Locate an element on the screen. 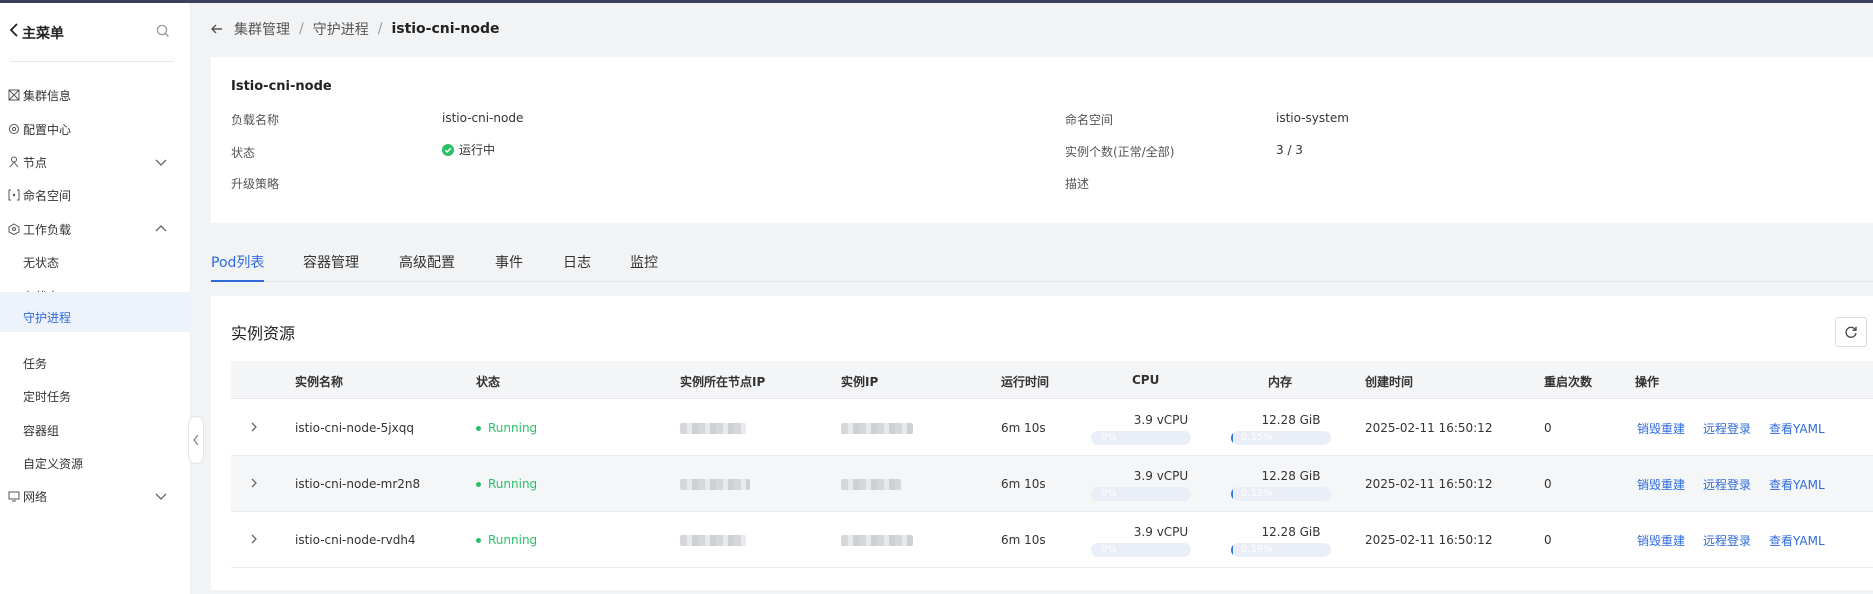 The width and height of the screenshot is (1873, 594). node-icon is located at coordinates (14, 162).